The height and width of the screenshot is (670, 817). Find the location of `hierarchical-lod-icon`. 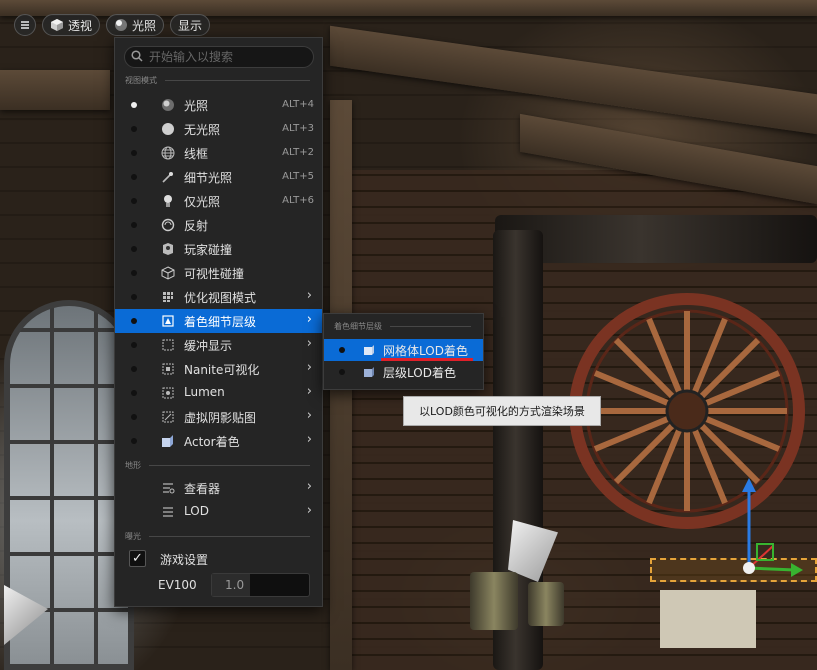

hierarchical-lod-icon is located at coordinates (369, 372).